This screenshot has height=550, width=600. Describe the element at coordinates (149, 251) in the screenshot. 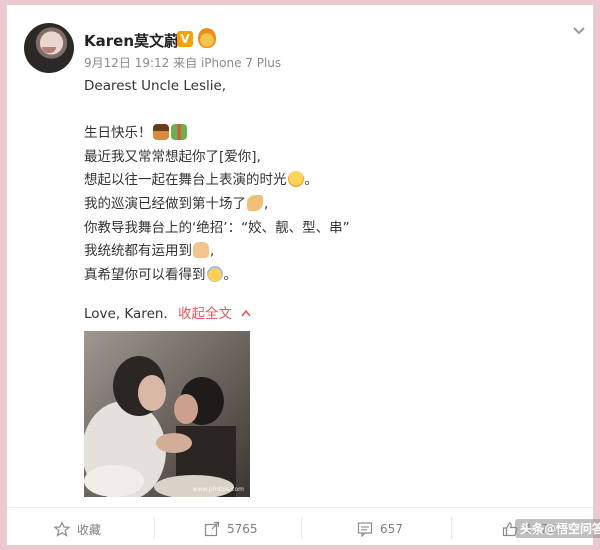

I see `post-line: 我统统都有运用到,` at that location.